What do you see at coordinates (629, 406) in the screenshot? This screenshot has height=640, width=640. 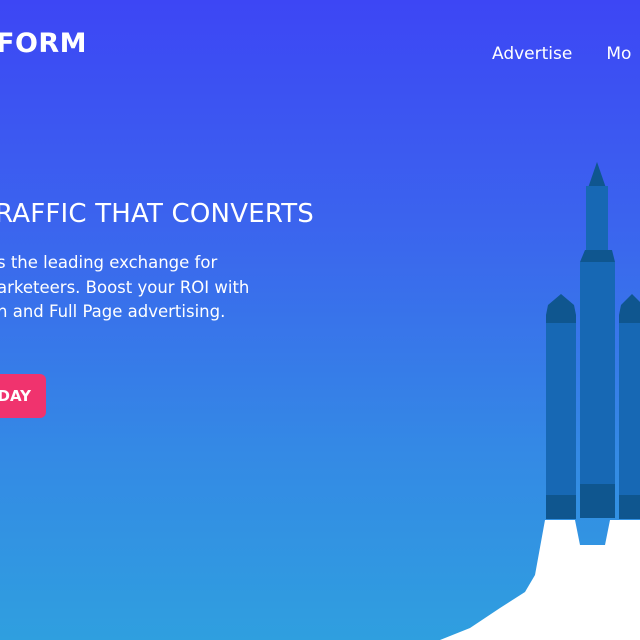 I see `right-booster` at bounding box center [629, 406].